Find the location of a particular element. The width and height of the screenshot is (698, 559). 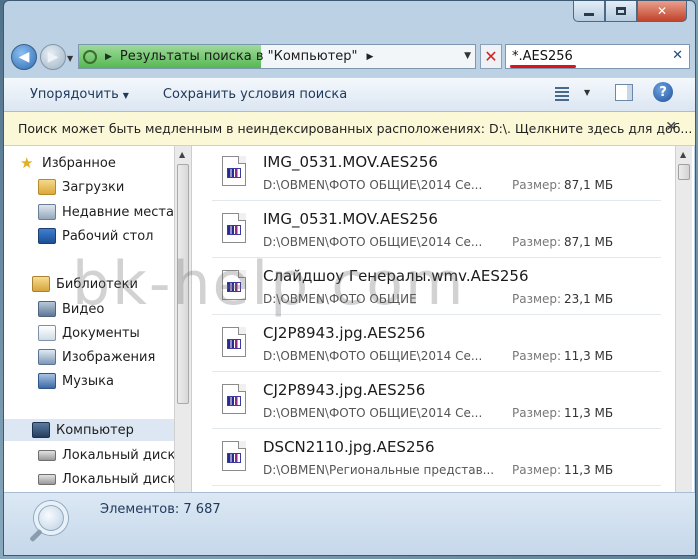

save-search-button: Сохранить условия поиска is located at coordinates (255, 94).